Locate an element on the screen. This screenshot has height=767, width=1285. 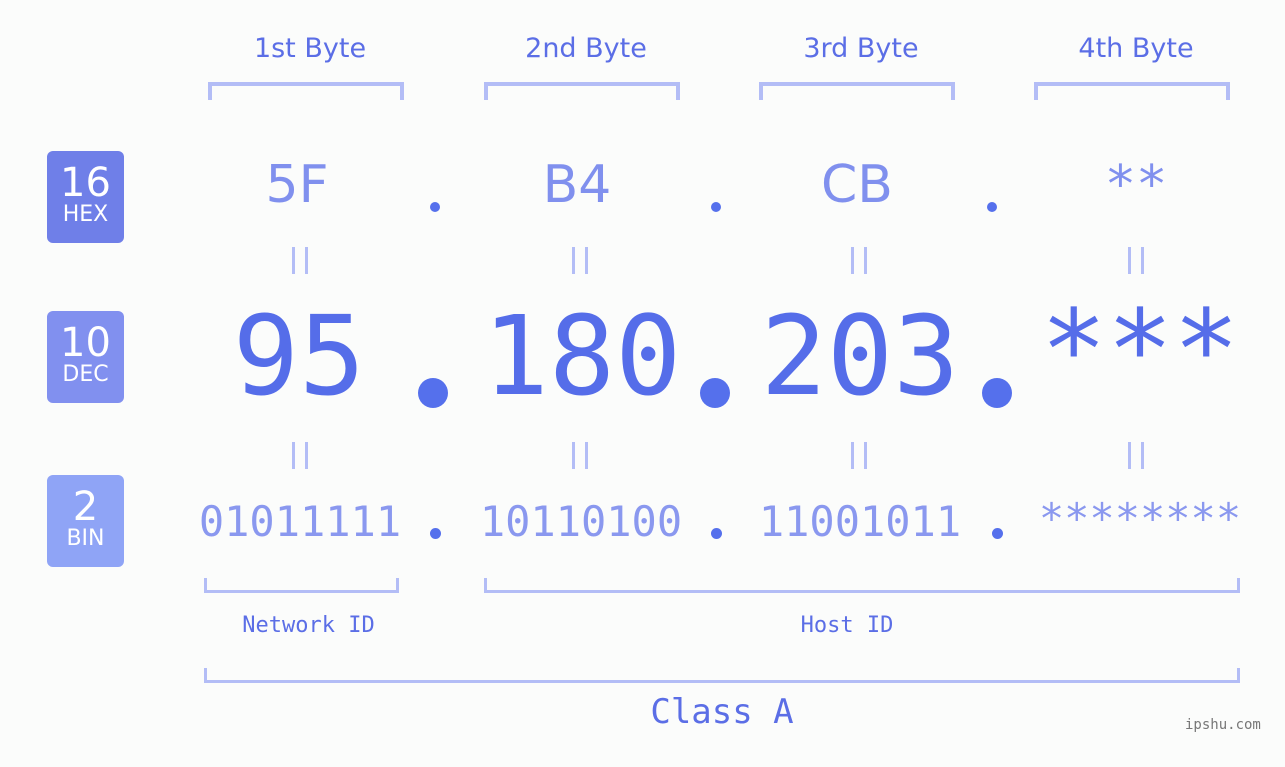
hex-badge-number: 16 is located at coordinates (85, 183).